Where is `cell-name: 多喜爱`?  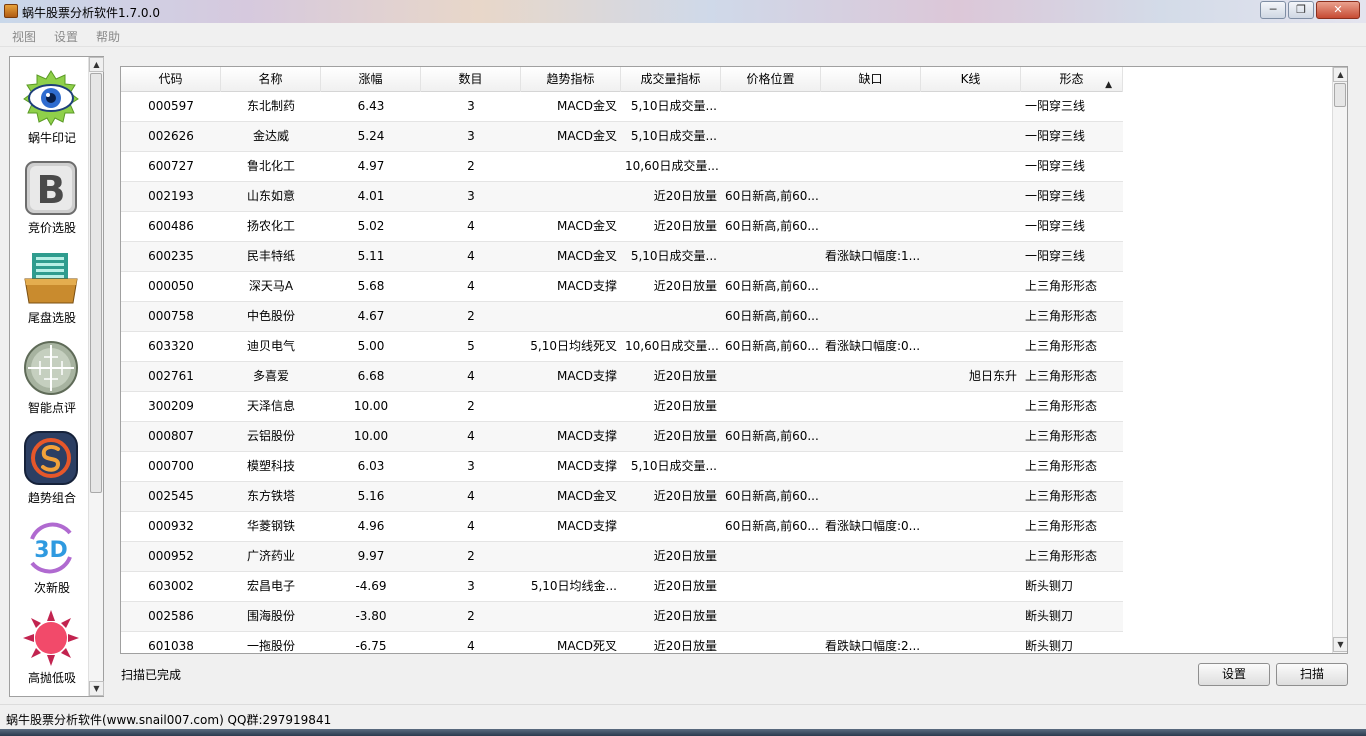
cell-name: 多喜爱 is located at coordinates (270, 376).